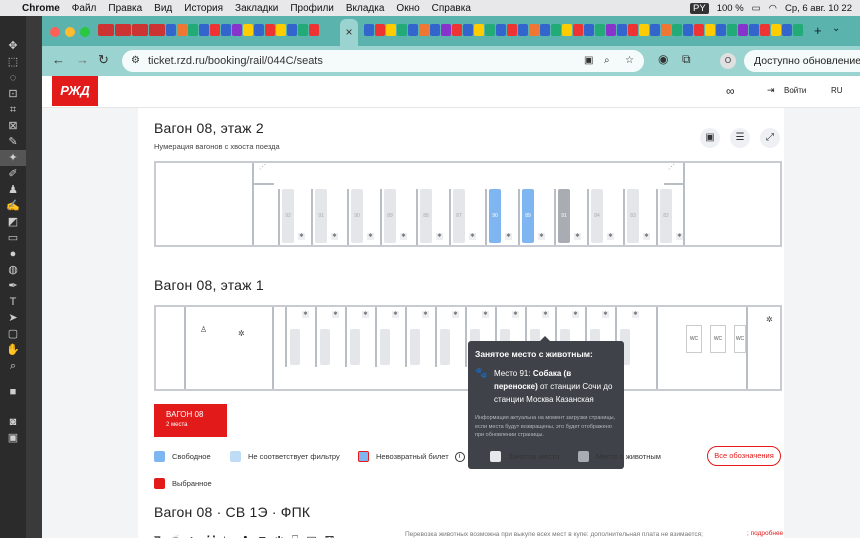 The width and height of the screenshot is (860, 538). I want to click on menu-view: Вид, so click(163, 8).